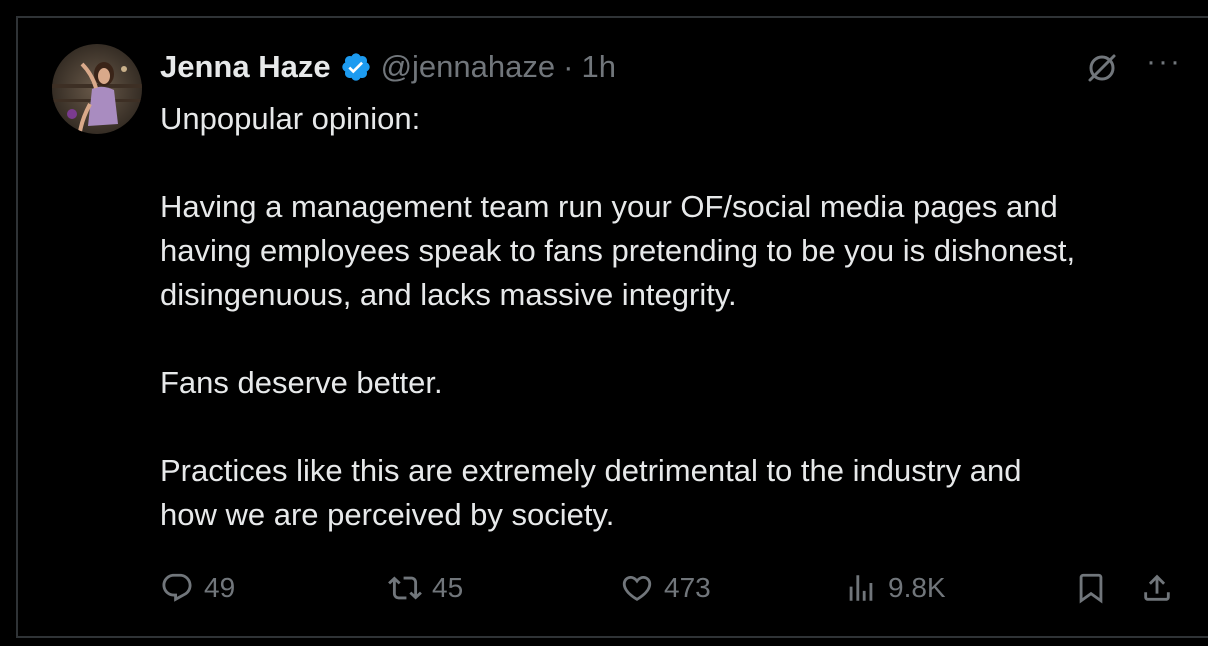 The height and width of the screenshot is (646, 1208). What do you see at coordinates (1164, 62) in the screenshot?
I see `more-icon: ···` at bounding box center [1164, 62].